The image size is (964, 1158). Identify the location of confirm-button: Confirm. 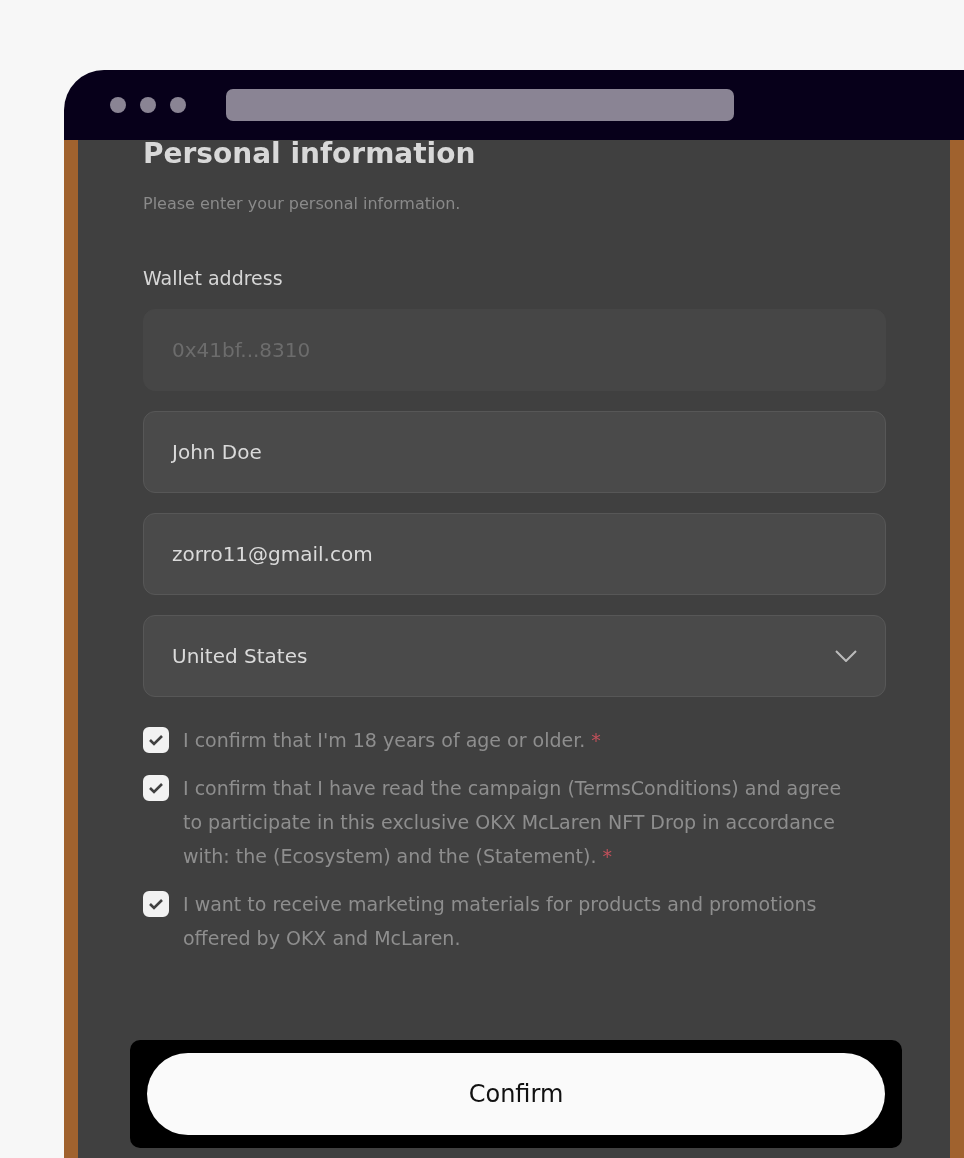
(516, 1094).